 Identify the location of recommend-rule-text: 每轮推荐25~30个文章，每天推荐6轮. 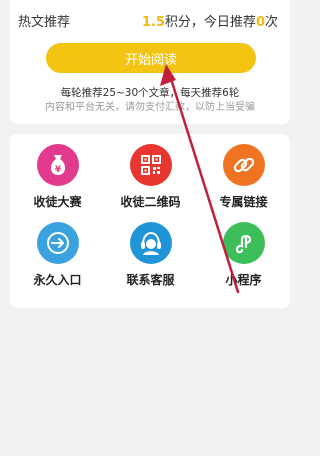
(150, 93).